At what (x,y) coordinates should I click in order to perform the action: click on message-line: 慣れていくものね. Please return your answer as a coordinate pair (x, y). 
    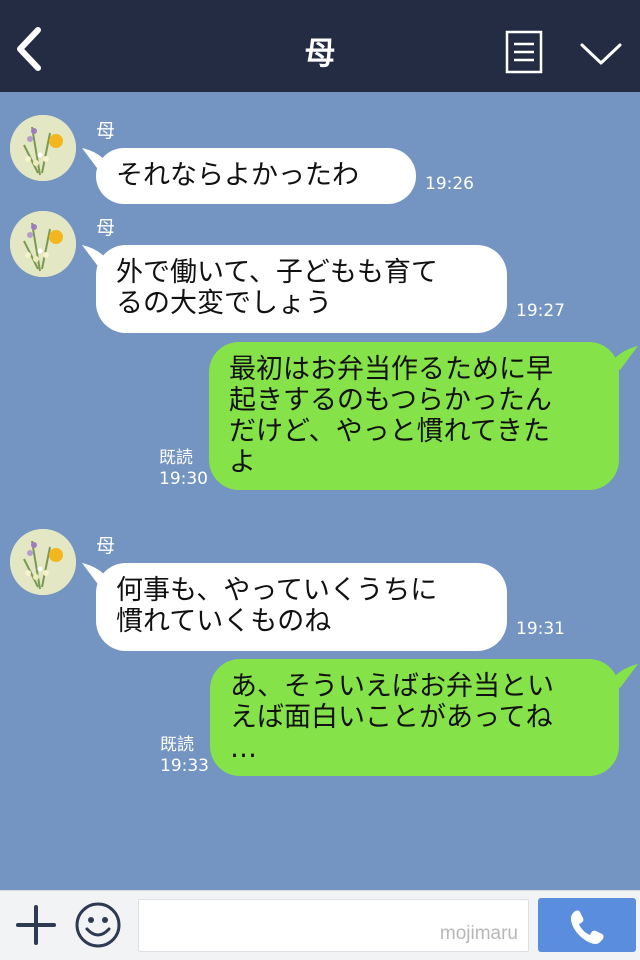
    Looking at the image, I should click on (224, 621).